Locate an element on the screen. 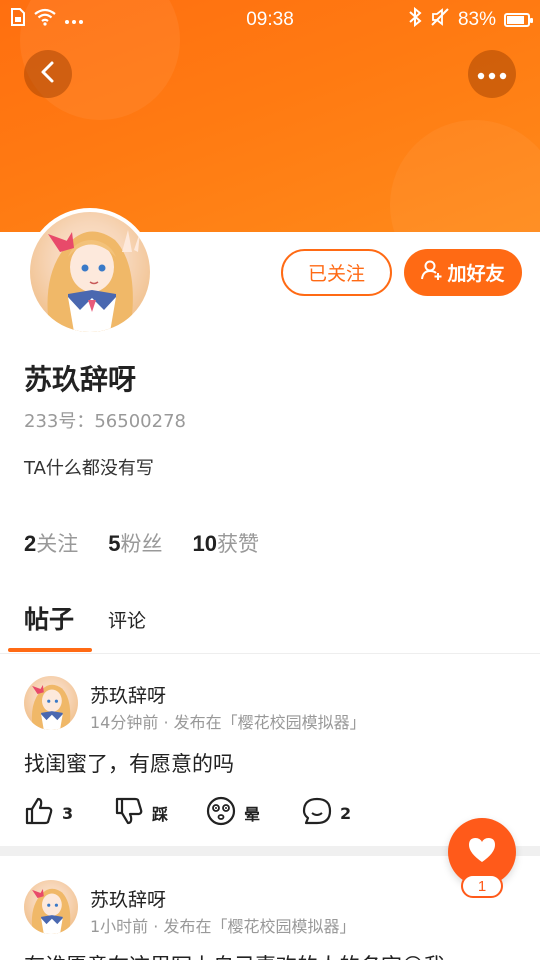 The image size is (540, 960). like-count: 3 is located at coordinates (68, 813).